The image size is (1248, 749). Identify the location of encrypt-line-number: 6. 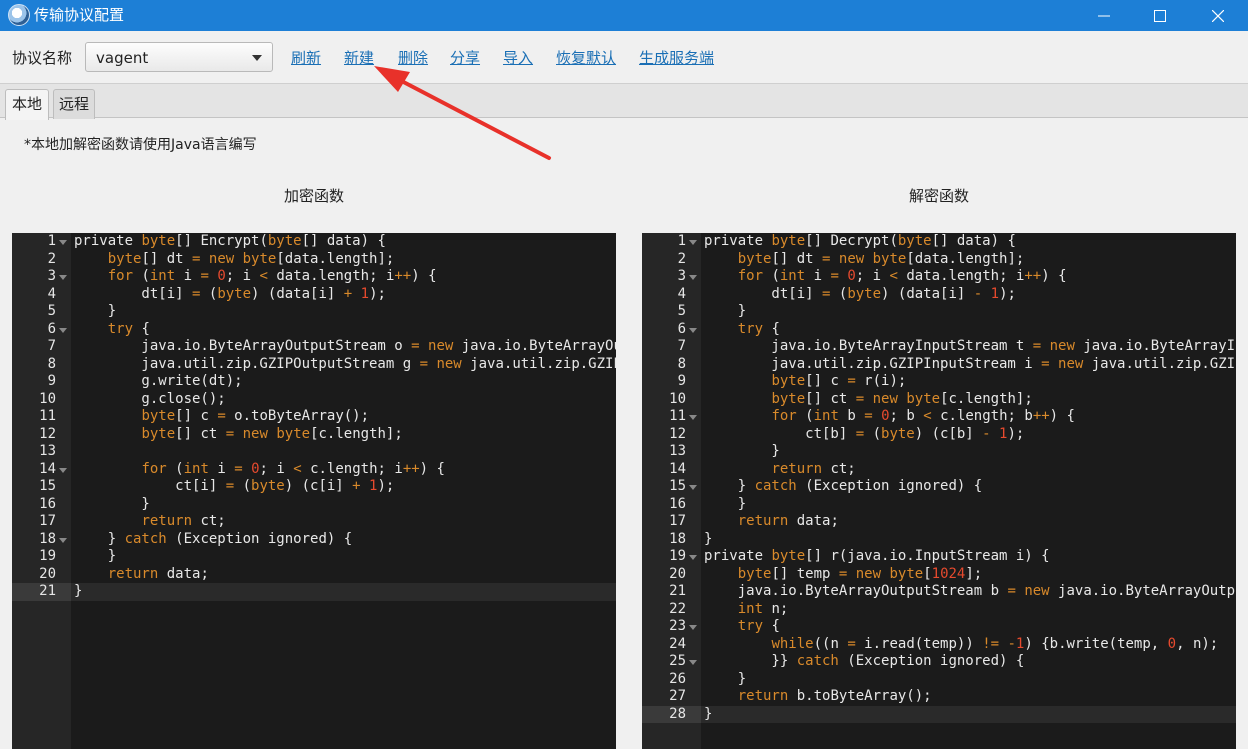
(51, 328).